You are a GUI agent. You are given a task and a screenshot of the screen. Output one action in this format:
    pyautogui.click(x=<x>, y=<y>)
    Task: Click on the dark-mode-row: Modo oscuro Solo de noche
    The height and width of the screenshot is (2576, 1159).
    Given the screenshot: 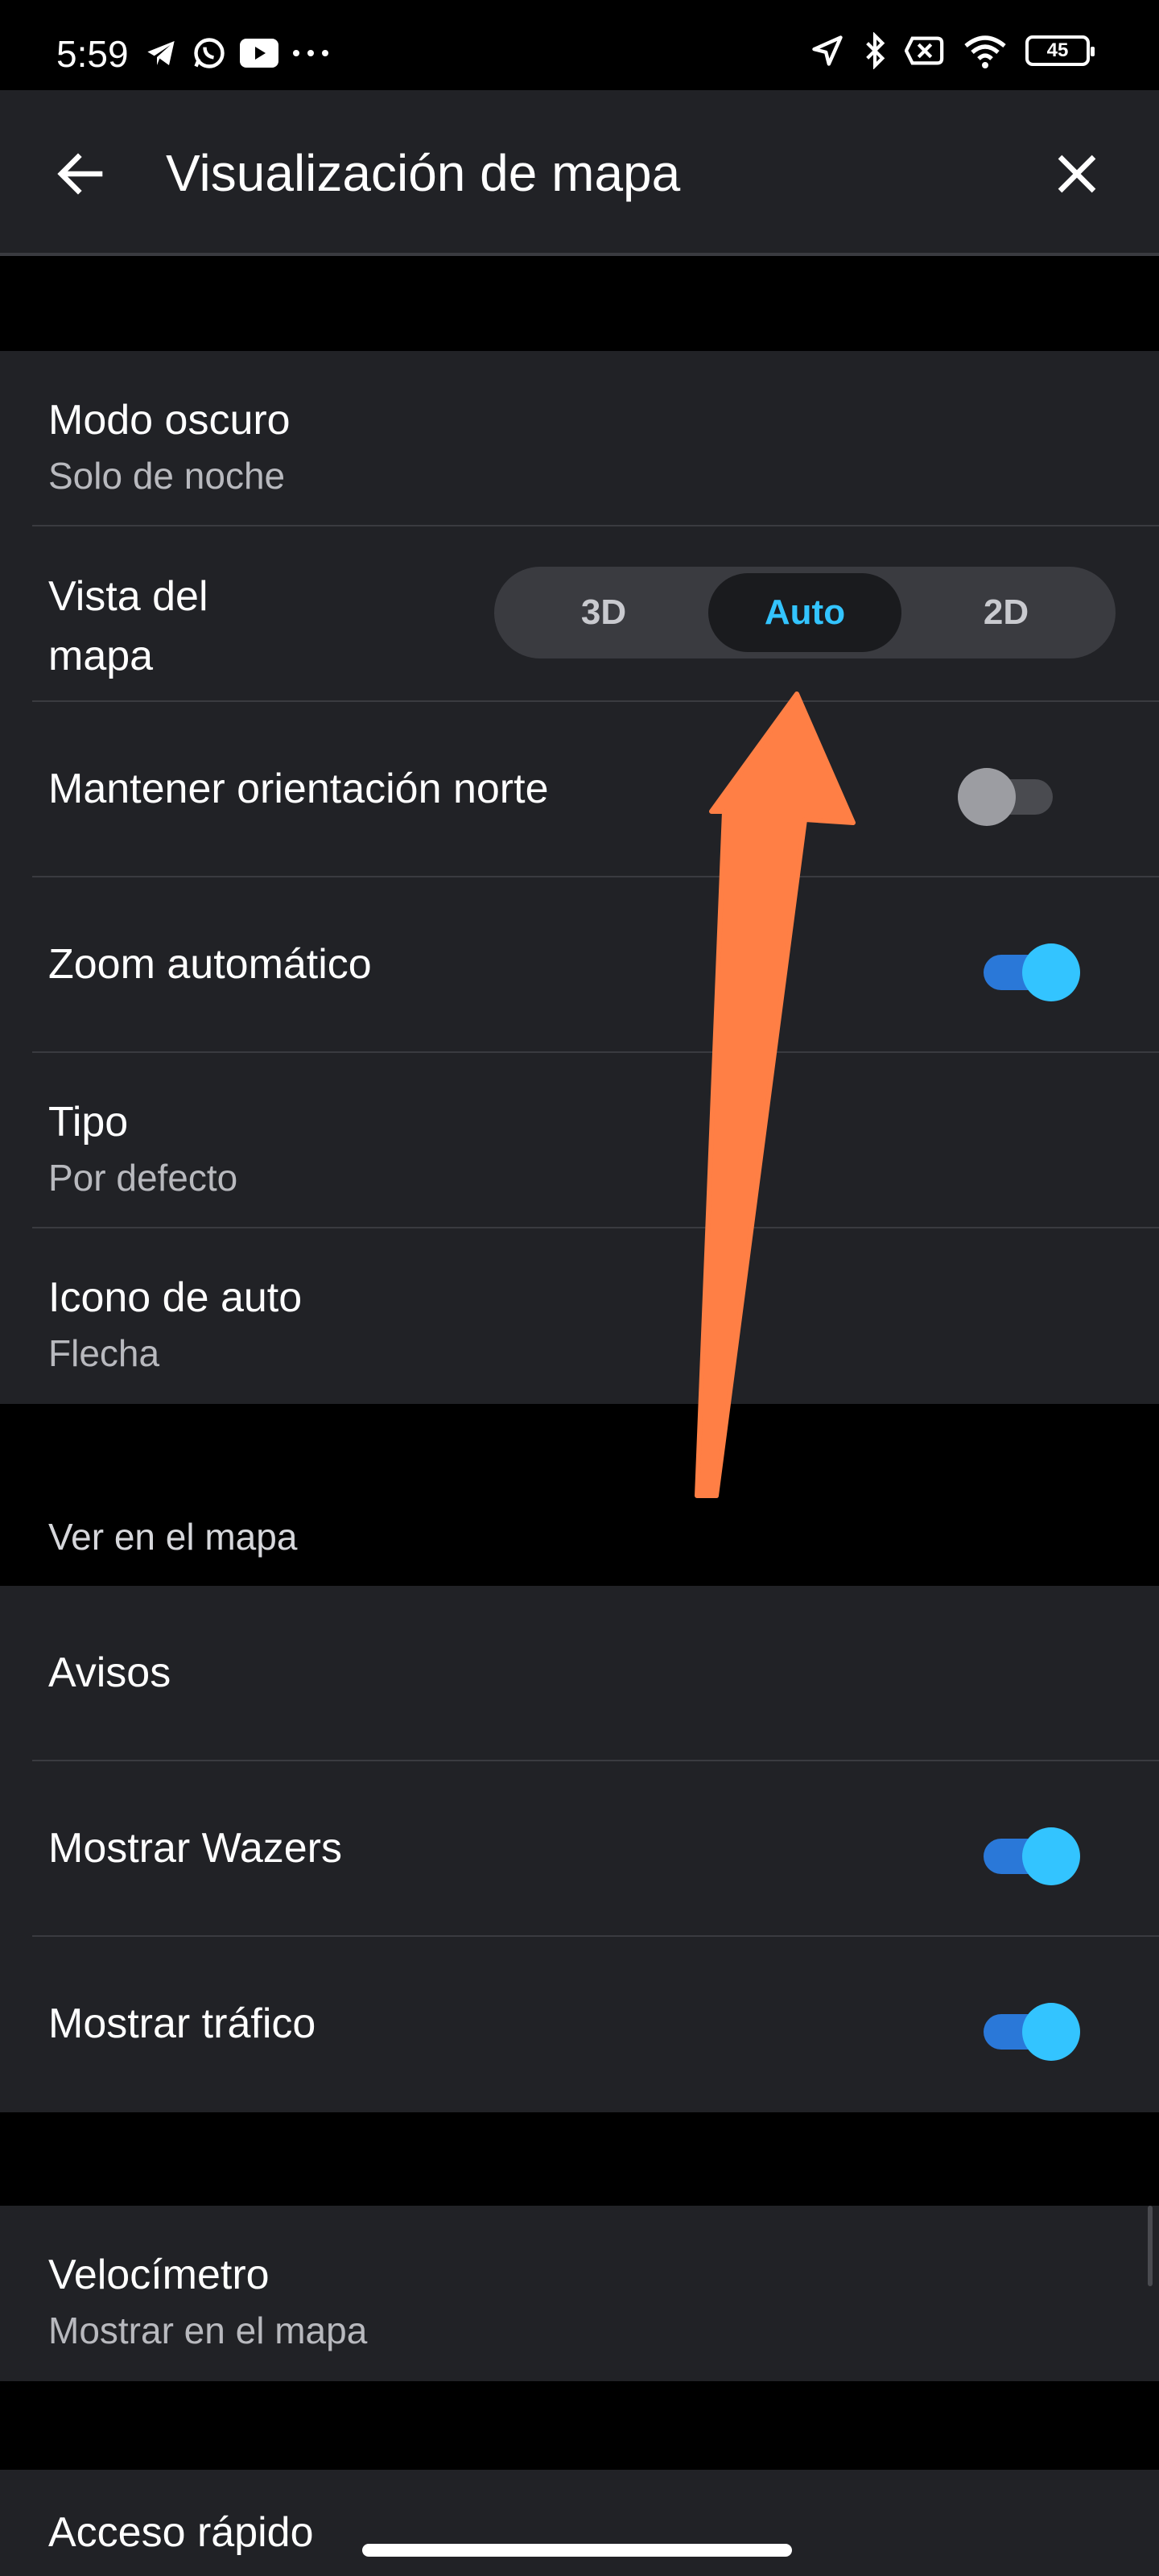 What is the action you would take?
    pyautogui.click(x=595, y=438)
    